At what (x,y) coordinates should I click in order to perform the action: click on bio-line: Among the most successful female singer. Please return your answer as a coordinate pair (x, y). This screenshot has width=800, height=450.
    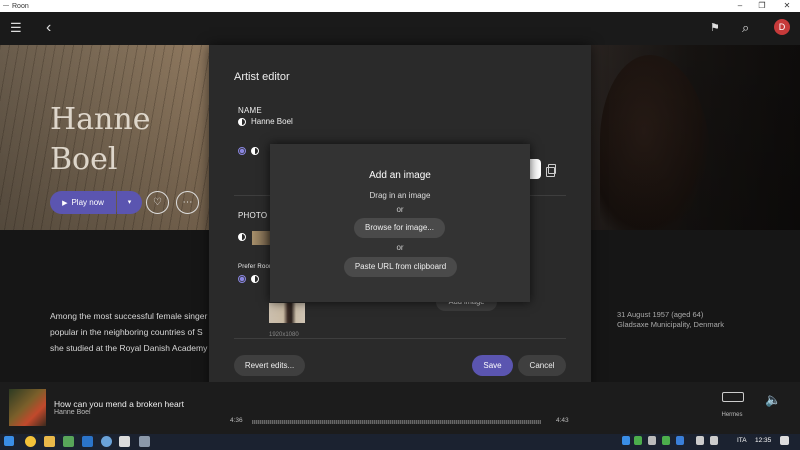
    Looking at the image, I should click on (129, 316).